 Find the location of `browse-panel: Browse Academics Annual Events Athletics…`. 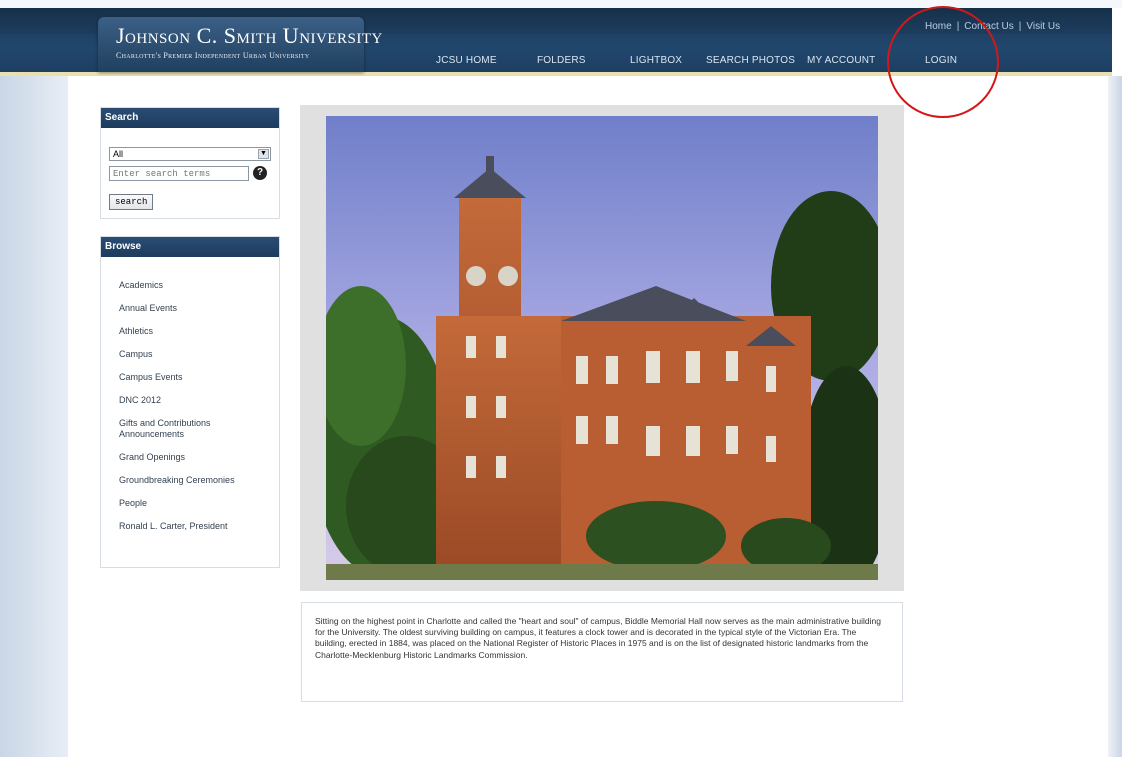

browse-panel: Browse Academics Annual Events Athletics… is located at coordinates (190, 402).